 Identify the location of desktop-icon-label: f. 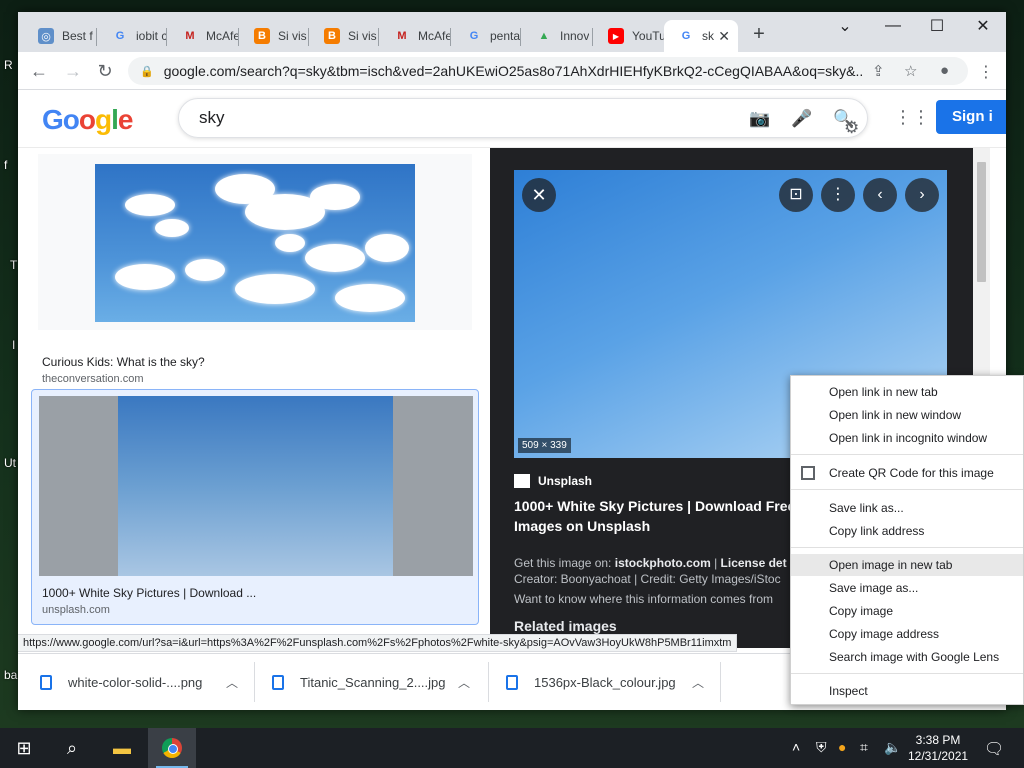
(5, 165).